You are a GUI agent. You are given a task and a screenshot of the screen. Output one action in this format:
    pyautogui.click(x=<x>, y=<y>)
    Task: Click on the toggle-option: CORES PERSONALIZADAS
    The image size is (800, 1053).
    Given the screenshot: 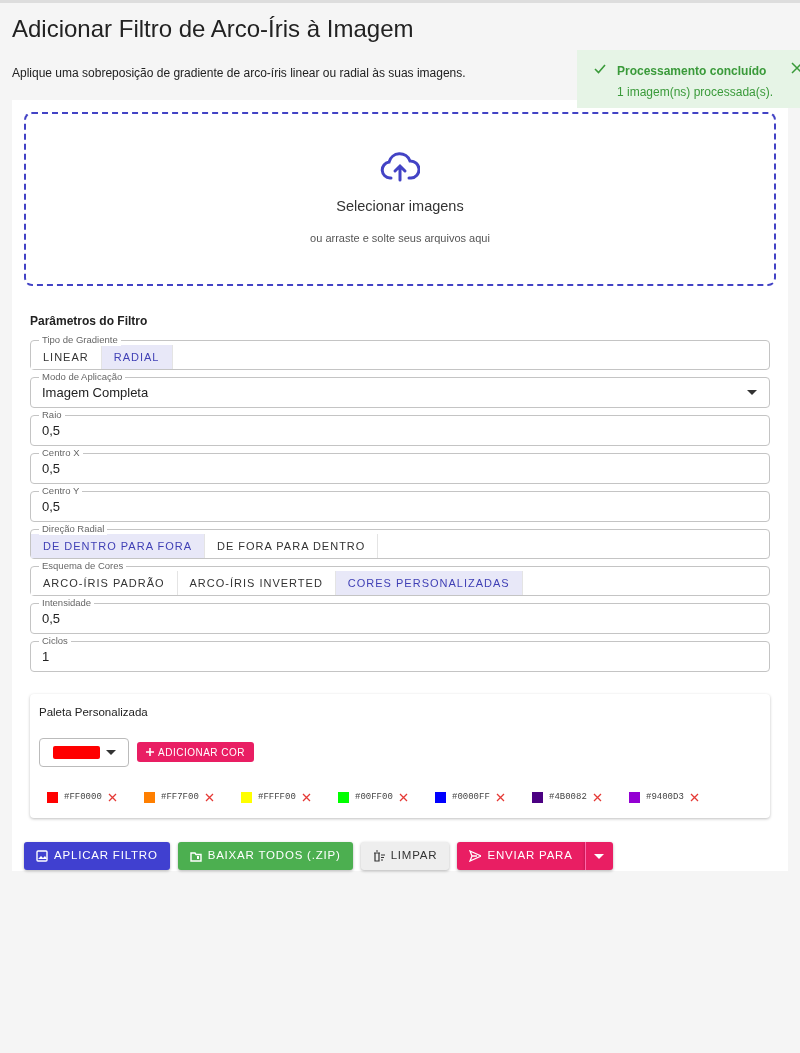 What is the action you would take?
    pyautogui.click(x=429, y=583)
    